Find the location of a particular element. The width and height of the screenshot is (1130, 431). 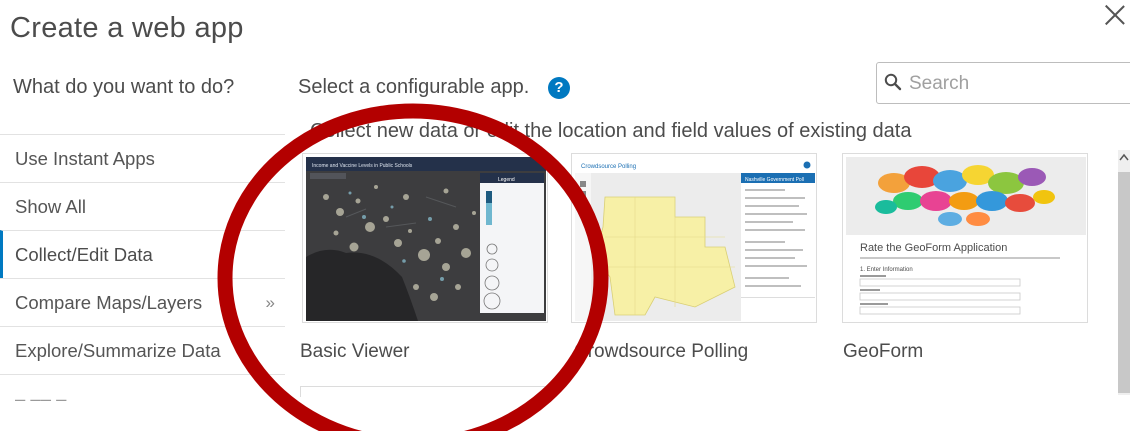

select-app-label: Select a configurable app. is located at coordinates (414, 87).